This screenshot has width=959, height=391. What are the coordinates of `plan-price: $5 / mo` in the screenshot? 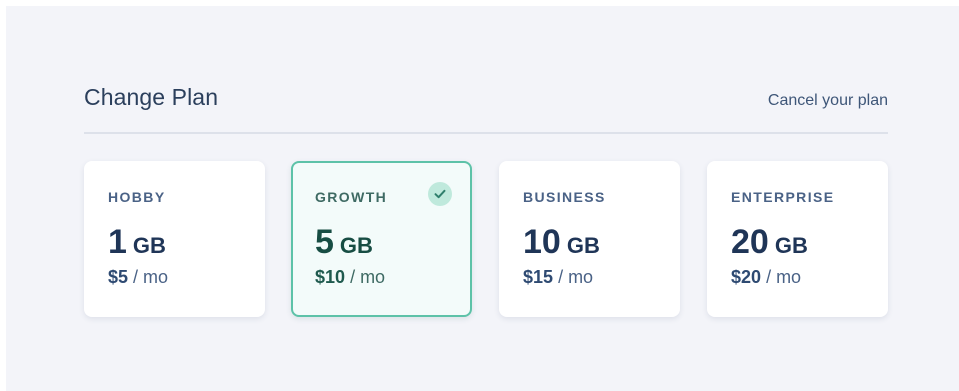 It's located at (138, 277).